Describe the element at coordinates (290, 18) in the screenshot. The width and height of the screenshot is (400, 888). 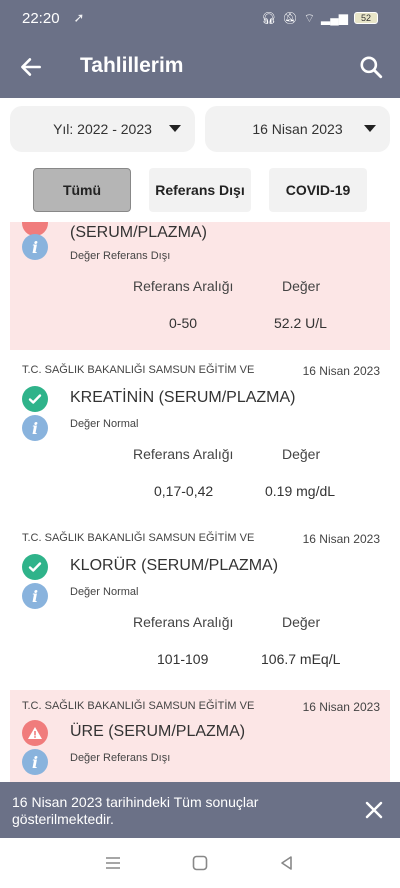
I see `mute-icon: 🔕︎` at that location.